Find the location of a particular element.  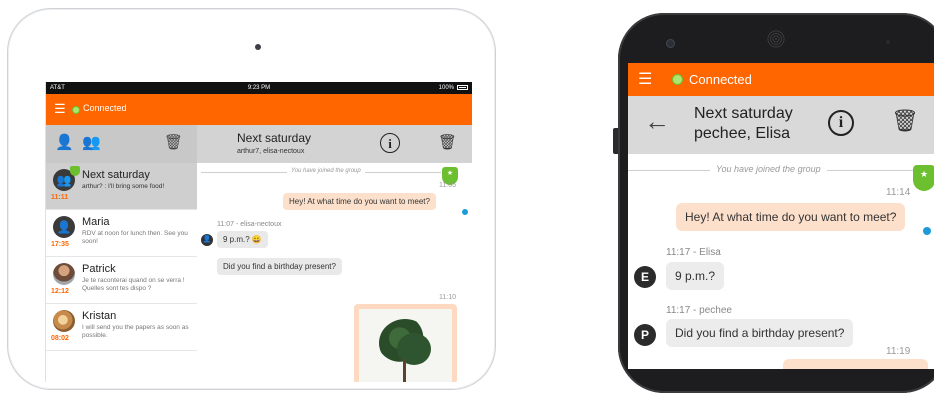

conversation-time: 17:35 is located at coordinates (60, 244).